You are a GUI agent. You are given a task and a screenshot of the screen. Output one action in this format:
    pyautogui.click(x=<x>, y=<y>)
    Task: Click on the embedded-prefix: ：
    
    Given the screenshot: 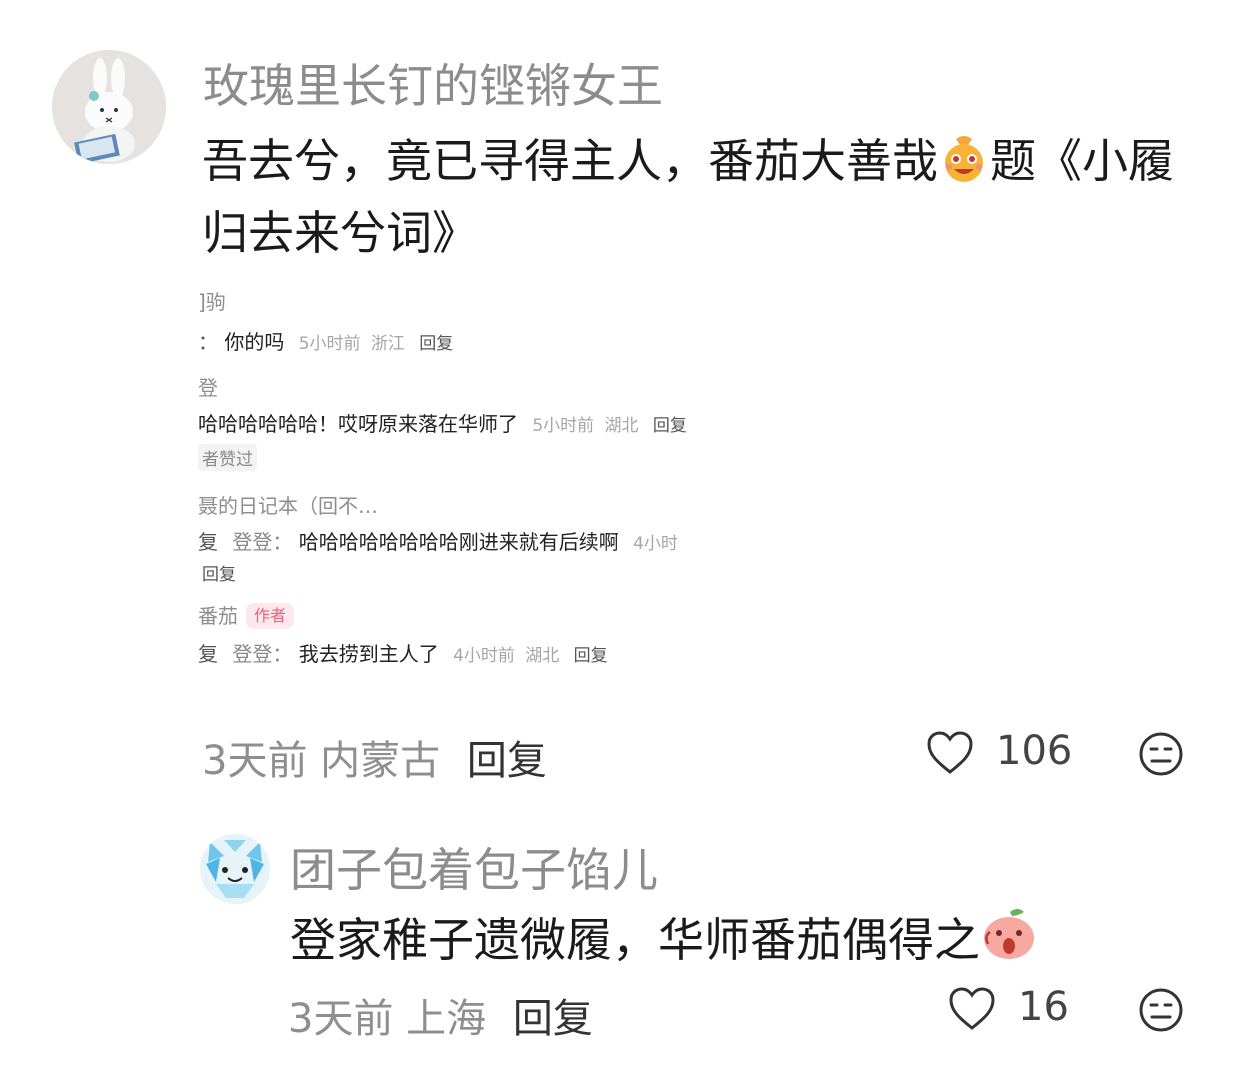 What is the action you would take?
    pyautogui.click(x=208, y=342)
    